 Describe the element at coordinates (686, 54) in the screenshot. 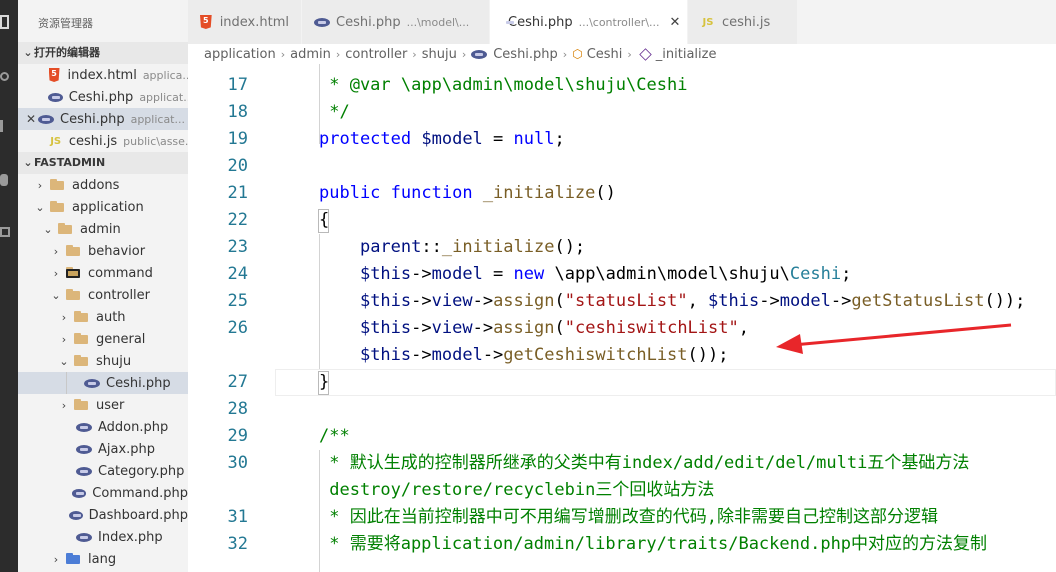

I see `breadcrumb-item: _initialize` at that location.